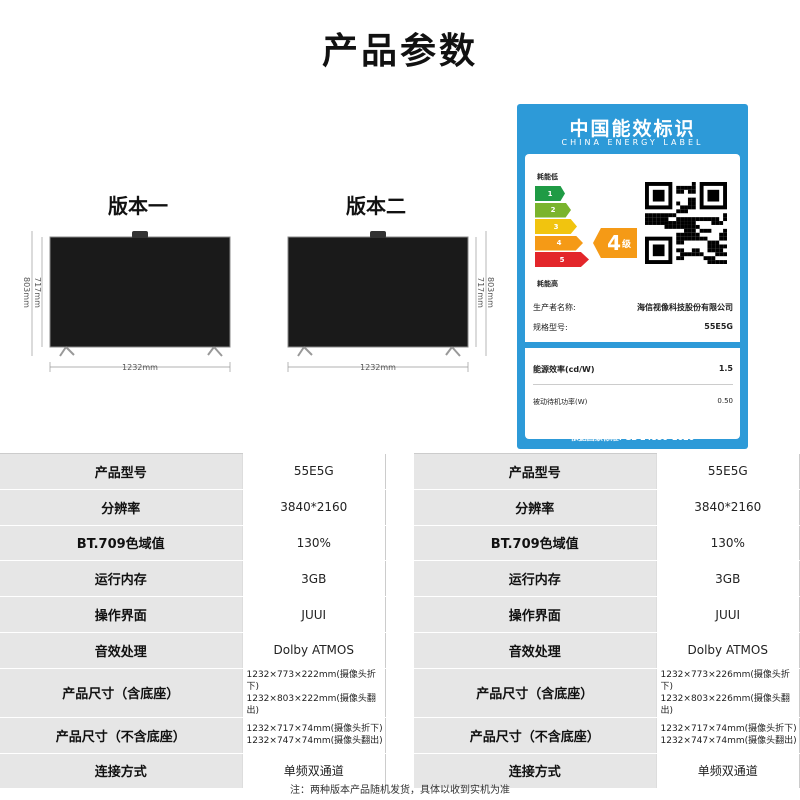  I want to click on spec-value-line: 1232×773×222mm(摄像头折下), so click(311, 680).